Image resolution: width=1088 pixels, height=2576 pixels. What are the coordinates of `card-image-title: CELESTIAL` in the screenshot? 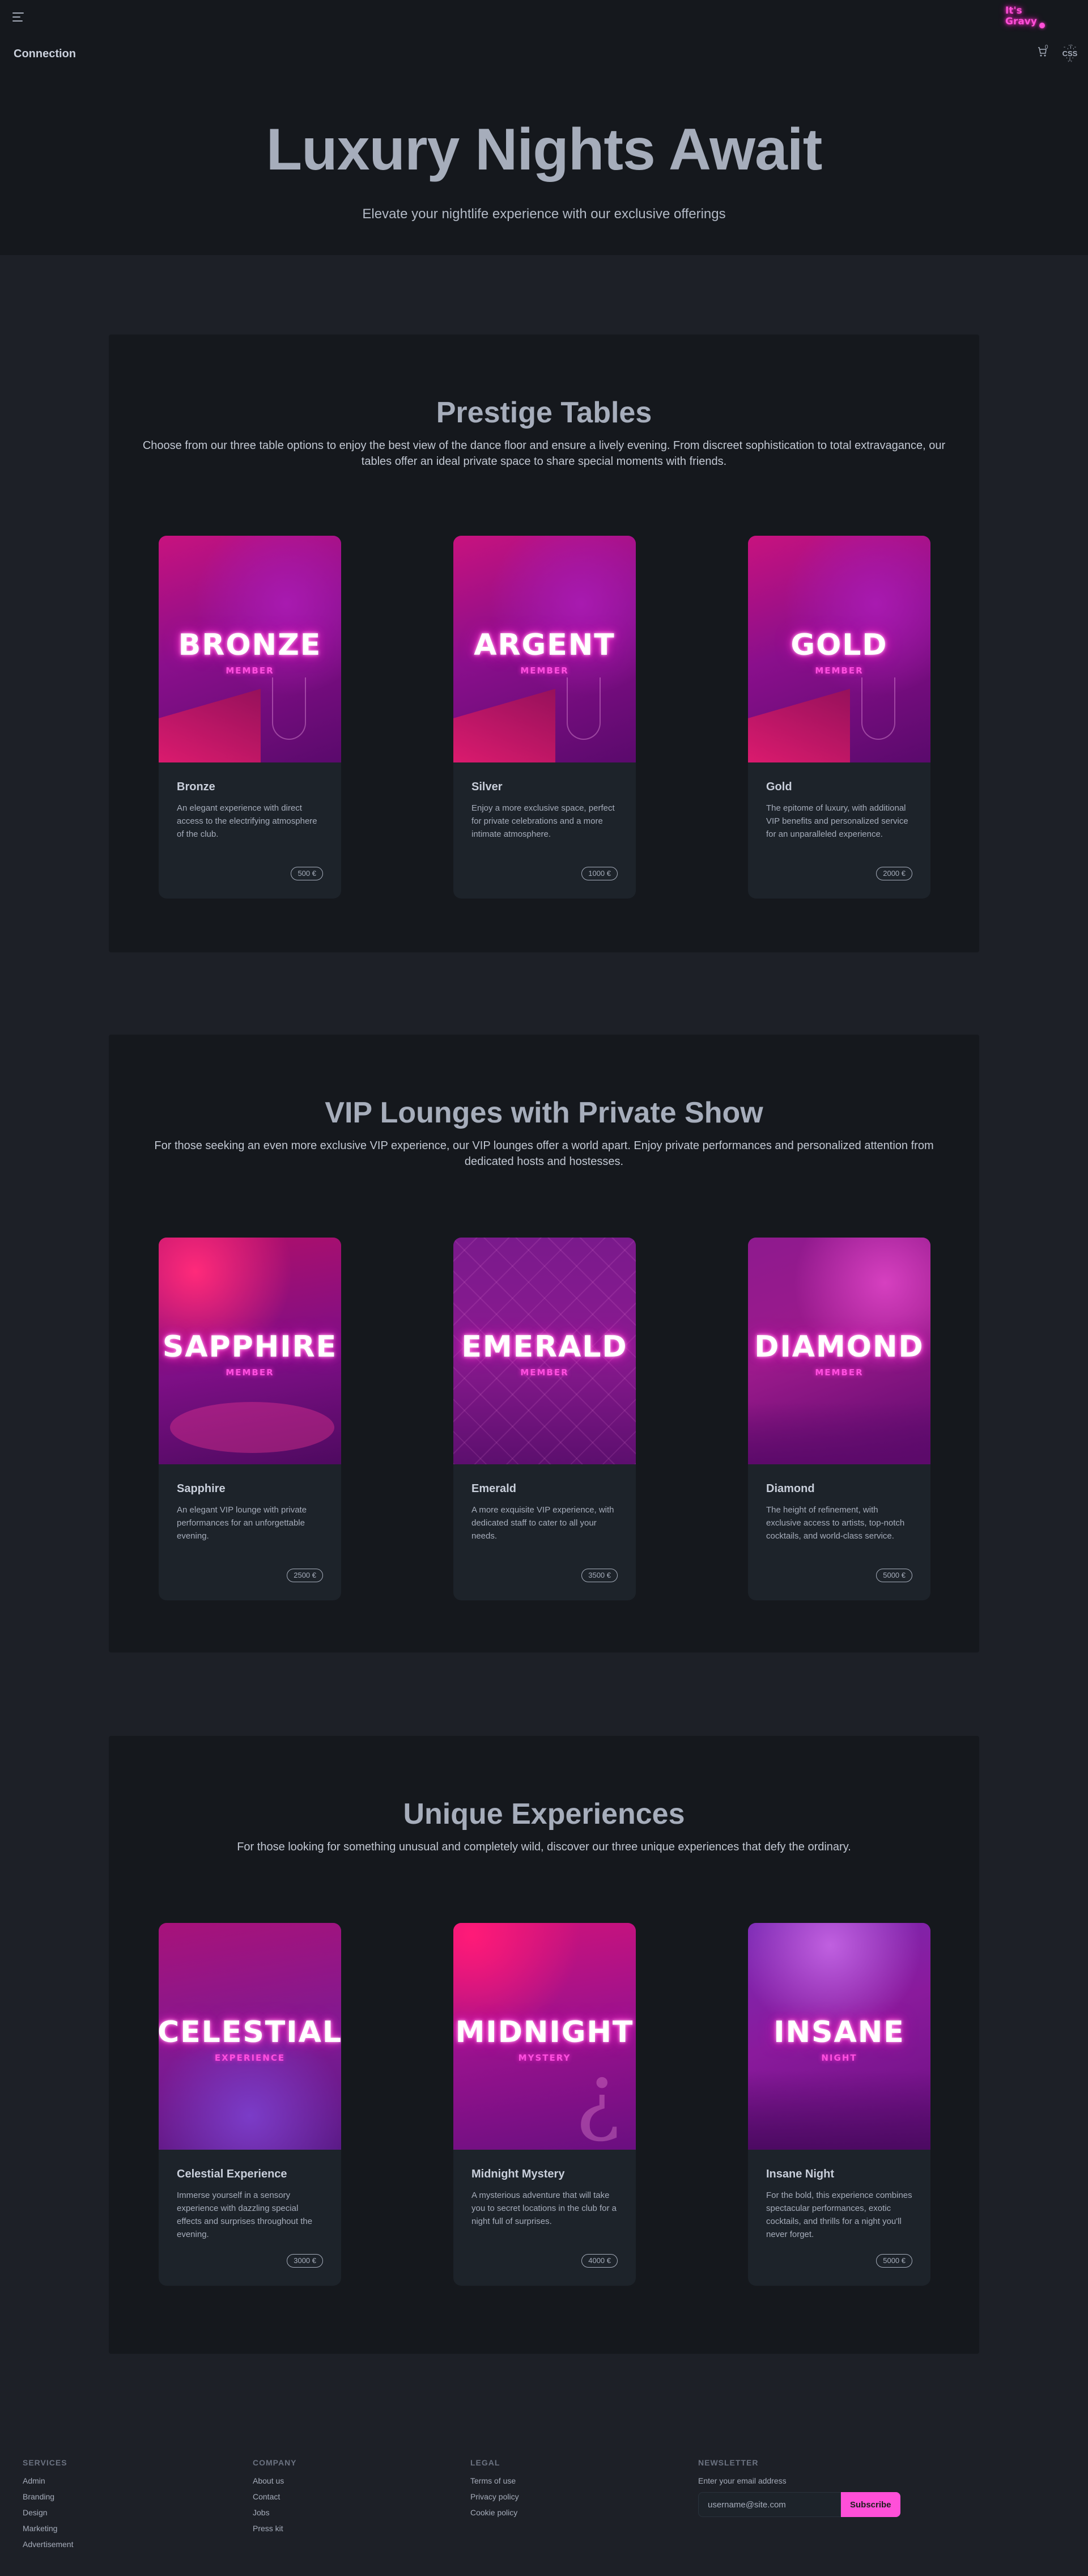 It's located at (250, 2032).